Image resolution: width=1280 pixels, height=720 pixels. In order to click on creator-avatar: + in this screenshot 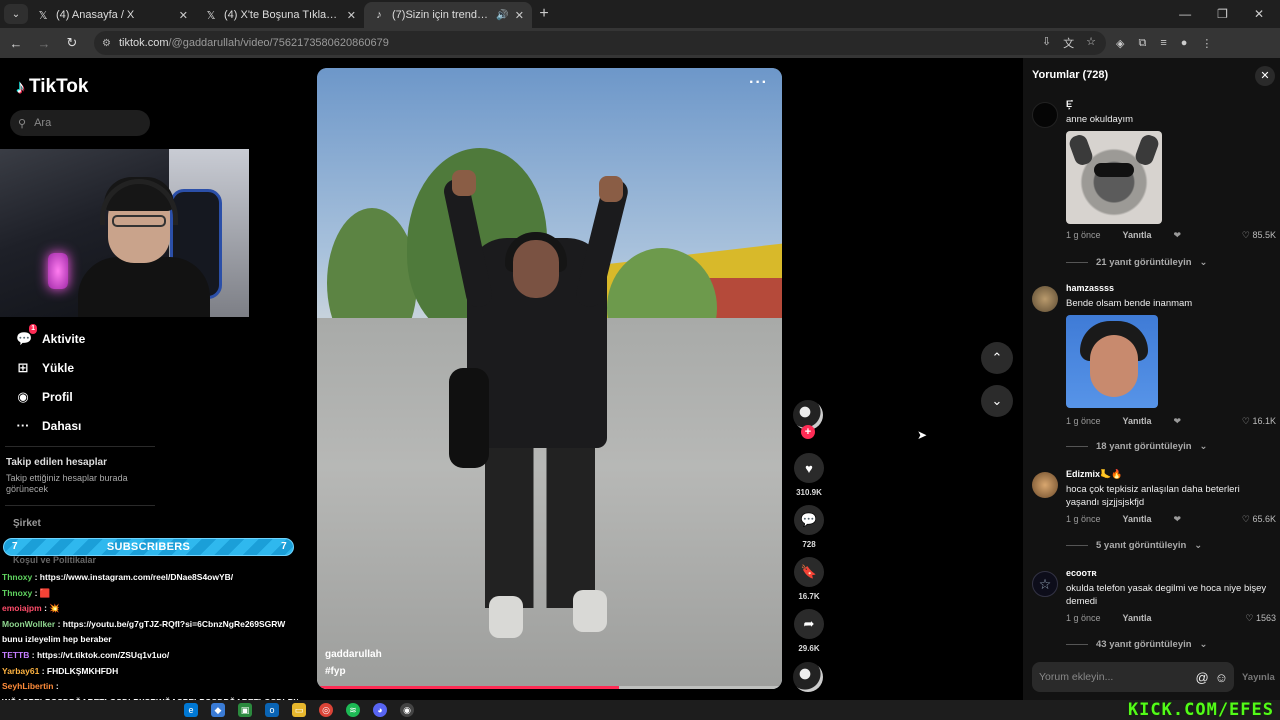, I will do `click(808, 419)`.